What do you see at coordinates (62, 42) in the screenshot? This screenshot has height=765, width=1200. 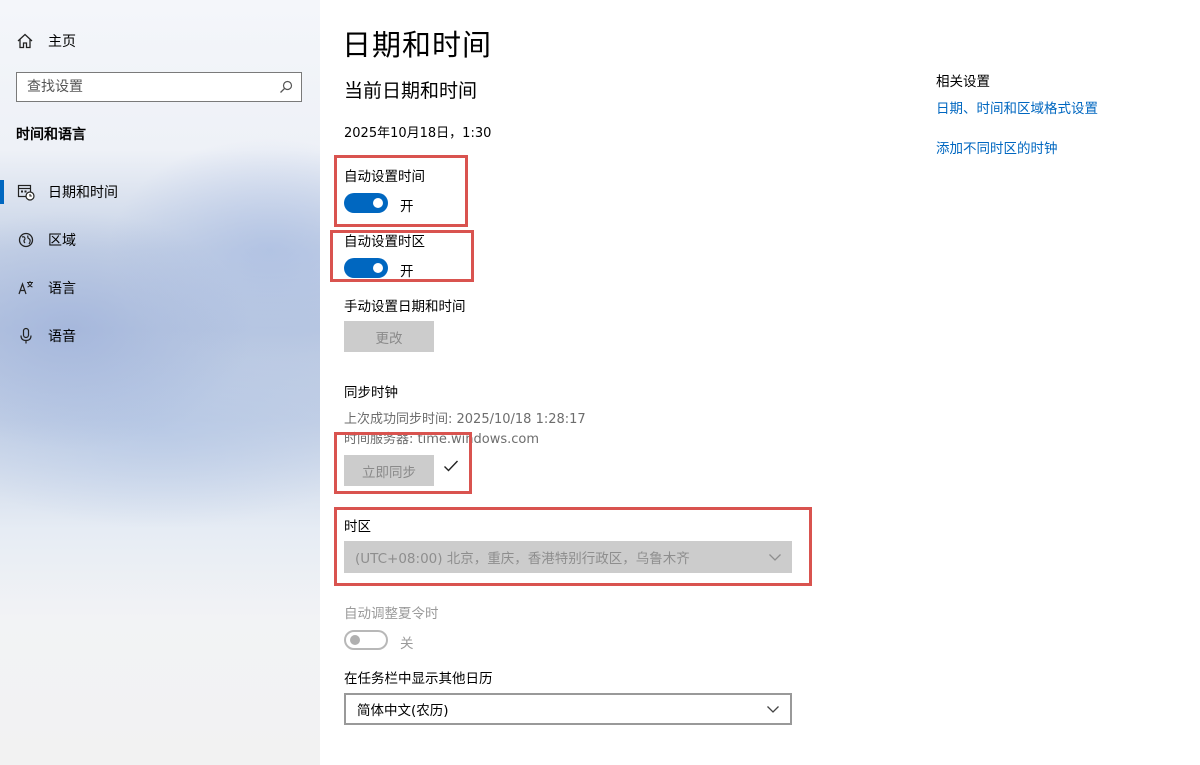 I see `home-label: 主页` at bounding box center [62, 42].